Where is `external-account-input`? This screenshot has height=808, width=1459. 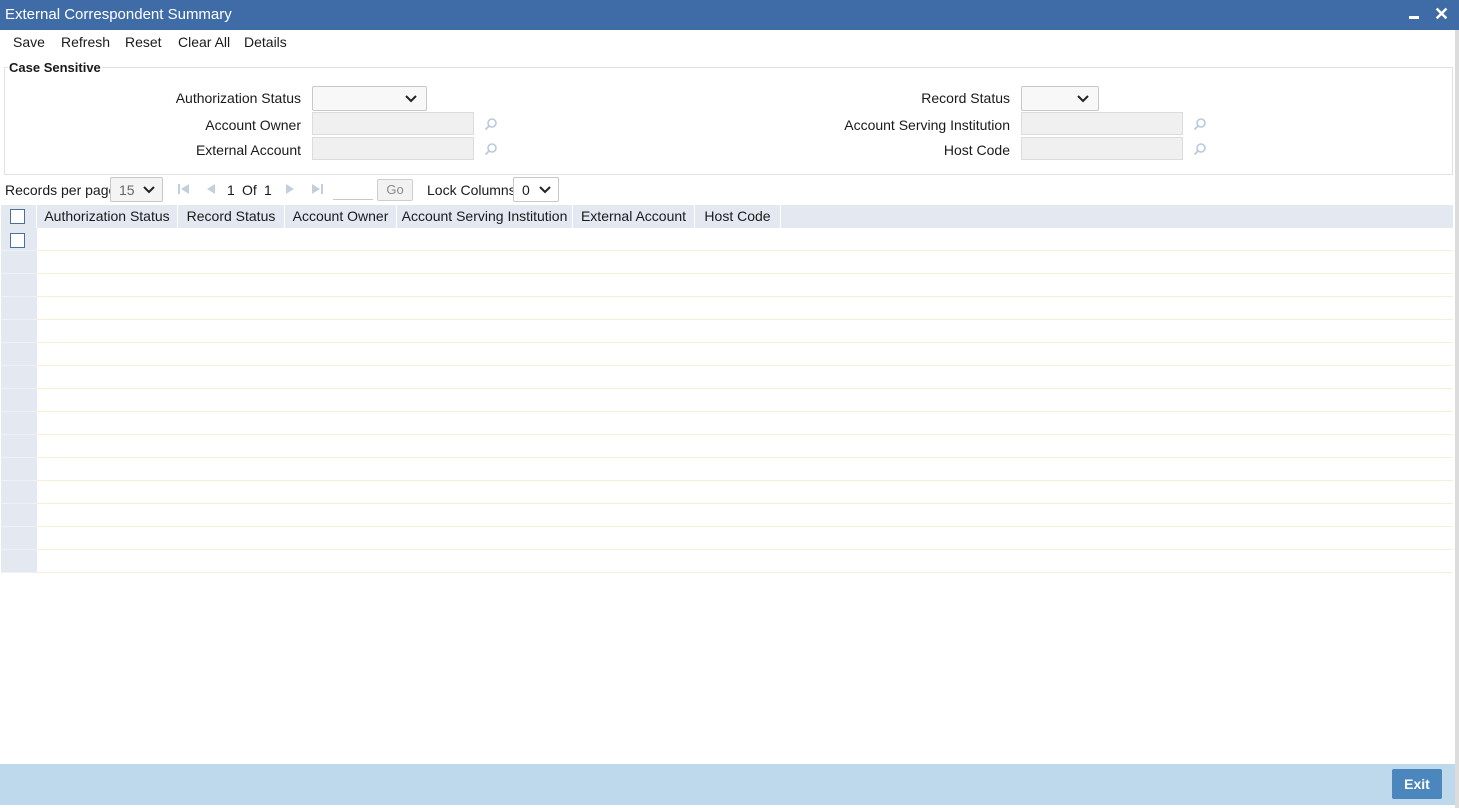
external-account-input is located at coordinates (393, 148).